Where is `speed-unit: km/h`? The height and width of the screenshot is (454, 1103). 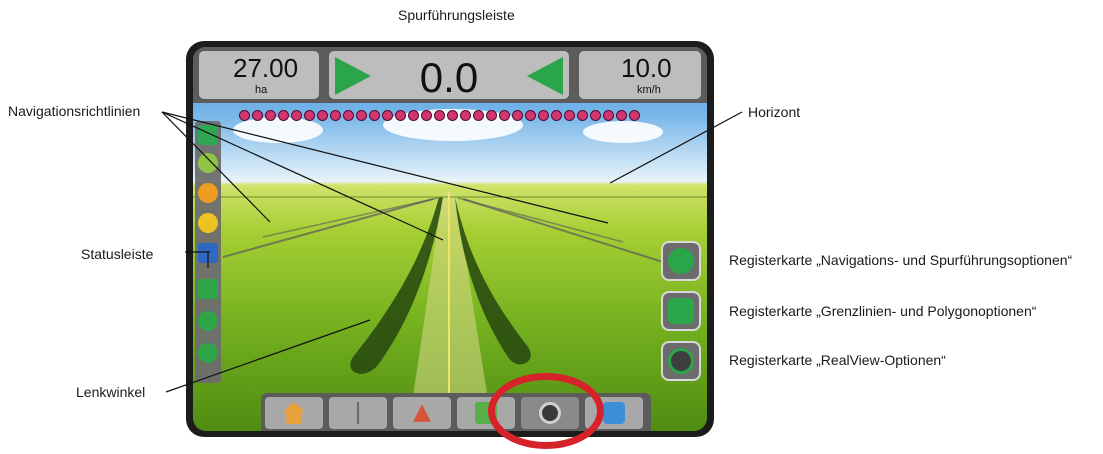 speed-unit: km/h is located at coordinates (649, 90).